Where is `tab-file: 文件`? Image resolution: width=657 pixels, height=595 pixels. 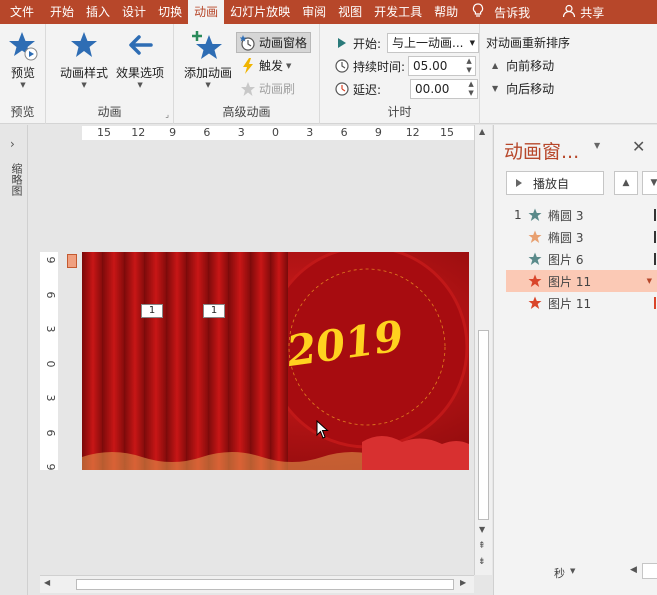
tab-file: 文件 is located at coordinates (22, 12).